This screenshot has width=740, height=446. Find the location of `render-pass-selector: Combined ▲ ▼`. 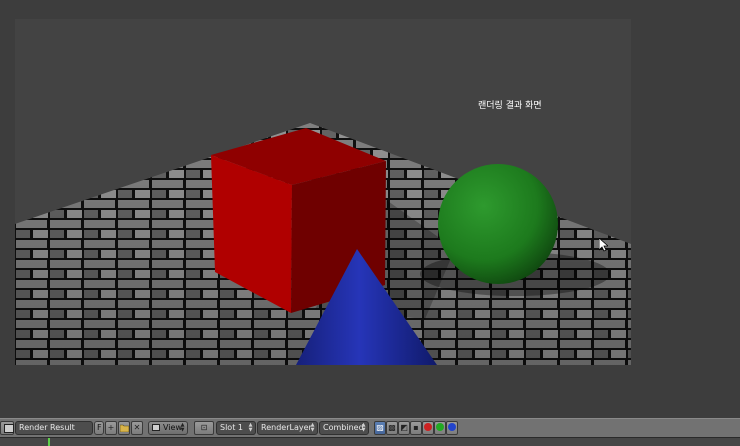

render-pass-selector: Combined ▲ ▼ is located at coordinates (344, 428).